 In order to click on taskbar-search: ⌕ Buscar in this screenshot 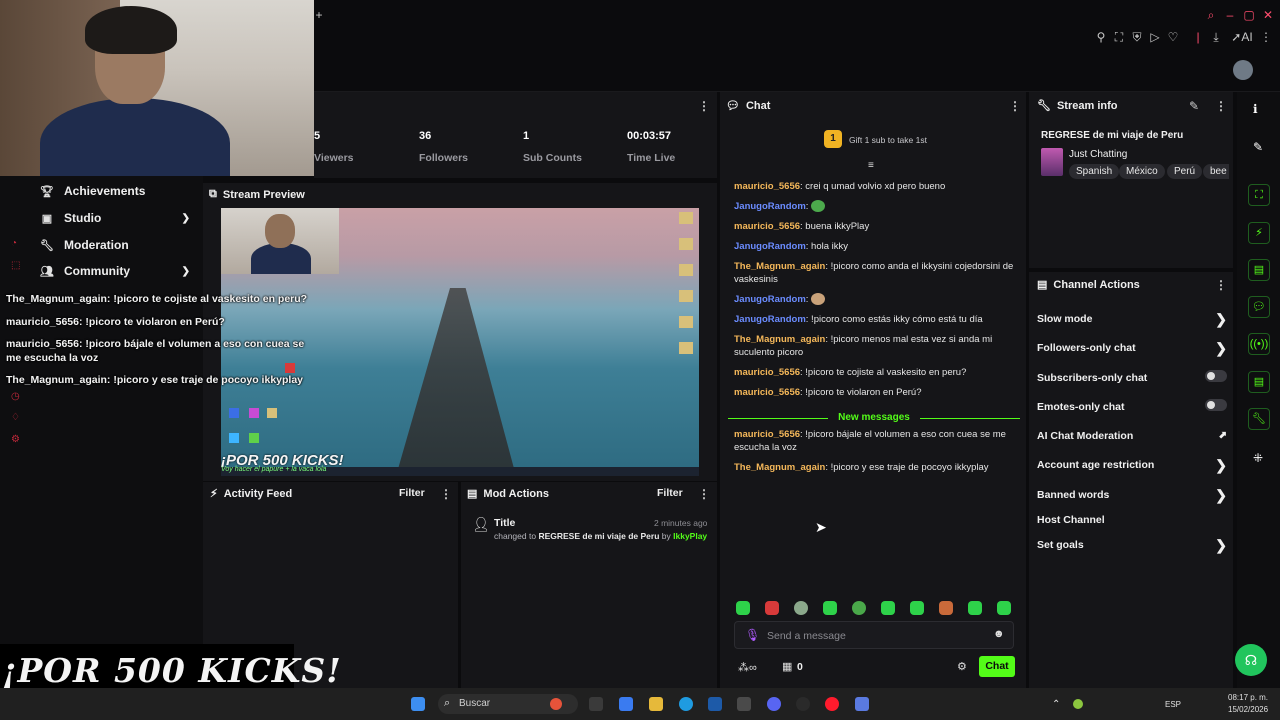, I will do `click(508, 704)`.